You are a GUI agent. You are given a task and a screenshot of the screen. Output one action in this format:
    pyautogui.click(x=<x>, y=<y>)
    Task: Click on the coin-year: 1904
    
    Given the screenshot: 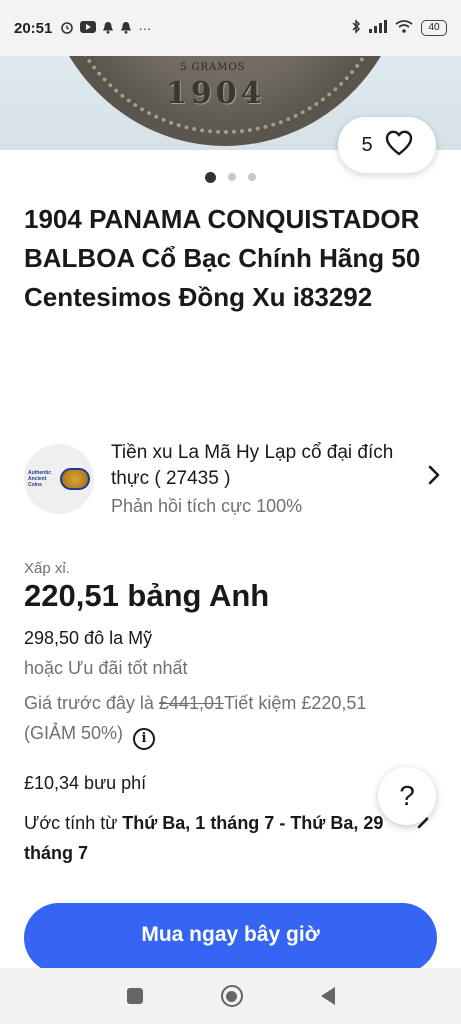 What is the action you would take?
    pyautogui.click(x=216, y=93)
    